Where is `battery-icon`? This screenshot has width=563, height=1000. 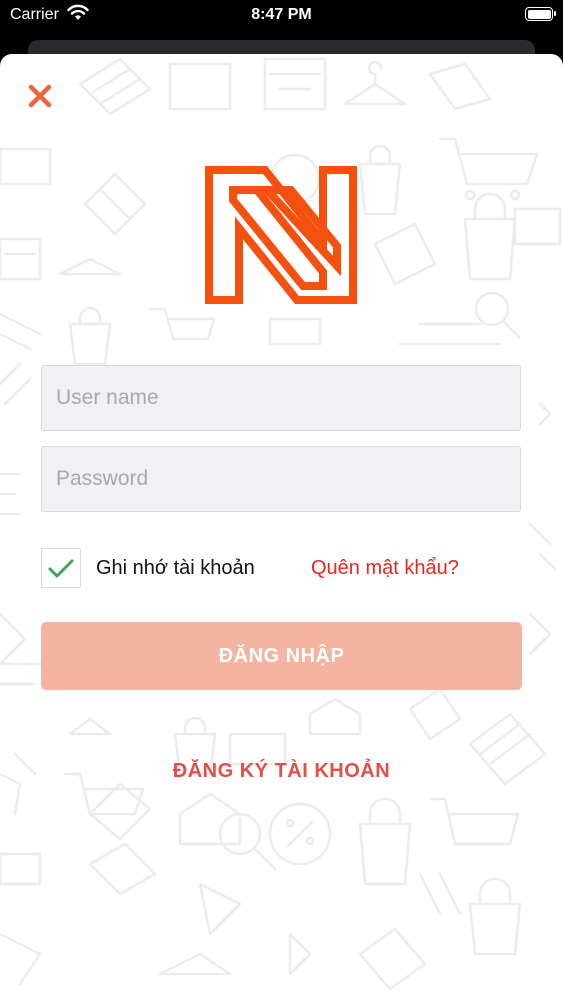
battery-icon is located at coordinates (540, 14).